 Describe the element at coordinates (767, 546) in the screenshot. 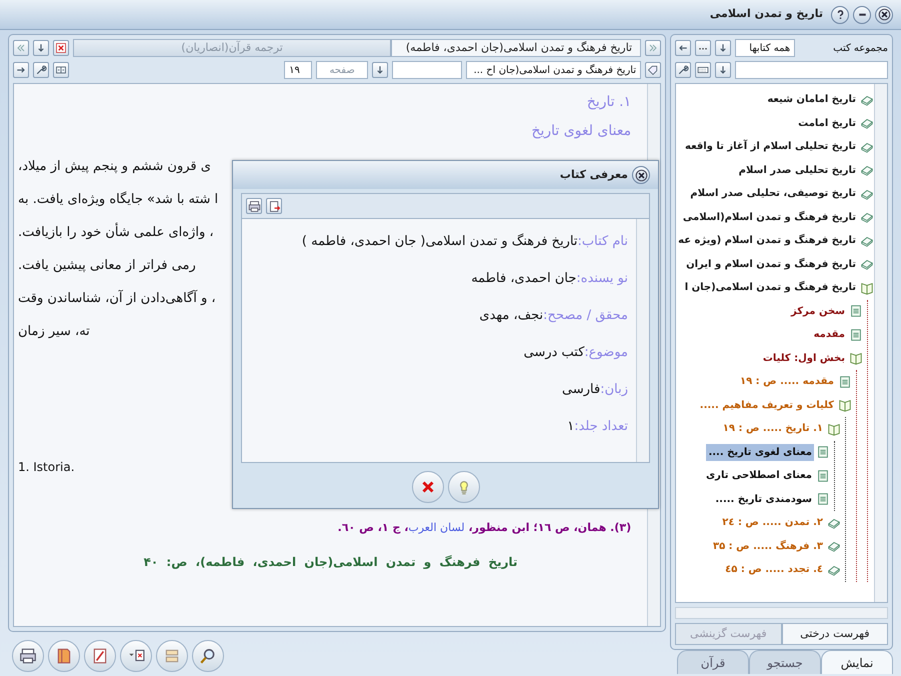

I see `tree-item: ۳. فرهنگ ..... ص : ۳۵` at that location.